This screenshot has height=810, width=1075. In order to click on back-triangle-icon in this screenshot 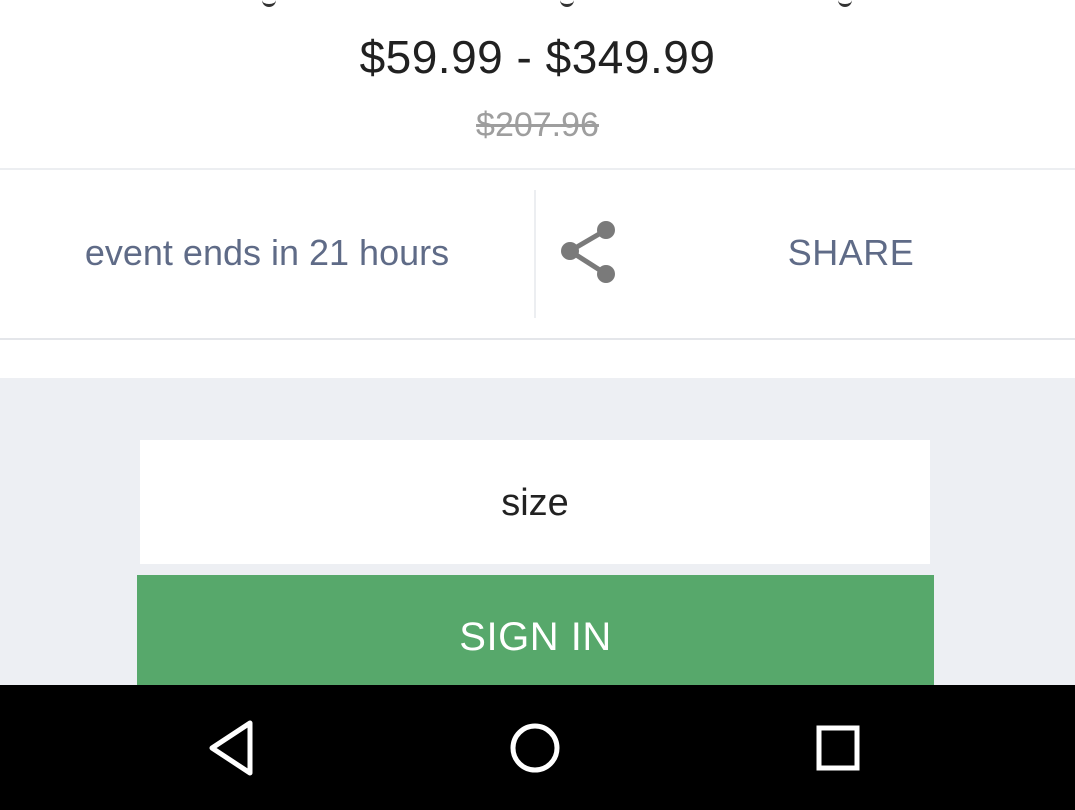, I will do `click(231, 748)`.